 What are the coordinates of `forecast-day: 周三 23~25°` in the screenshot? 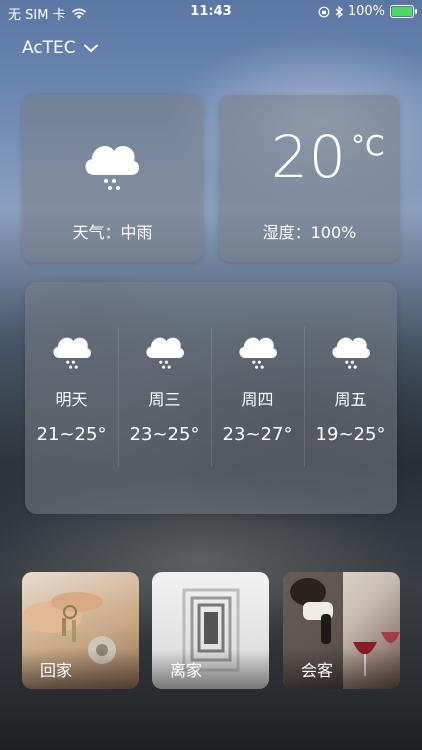 It's located at (164, 387).